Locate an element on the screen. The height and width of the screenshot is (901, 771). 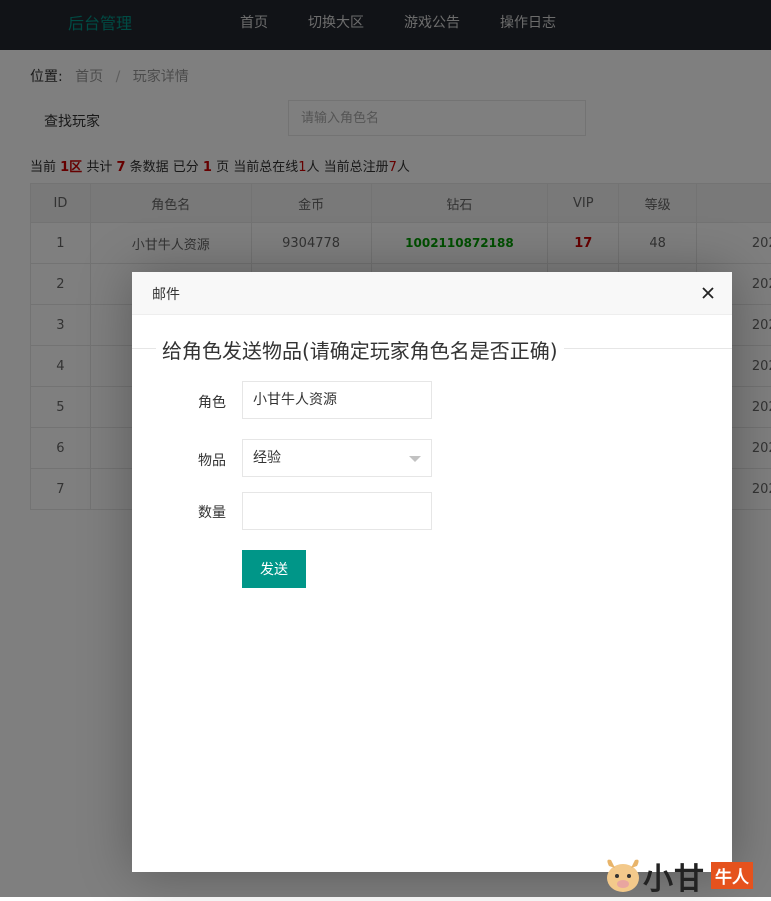
item-select: 经验 is located at coordinates (337, 458).